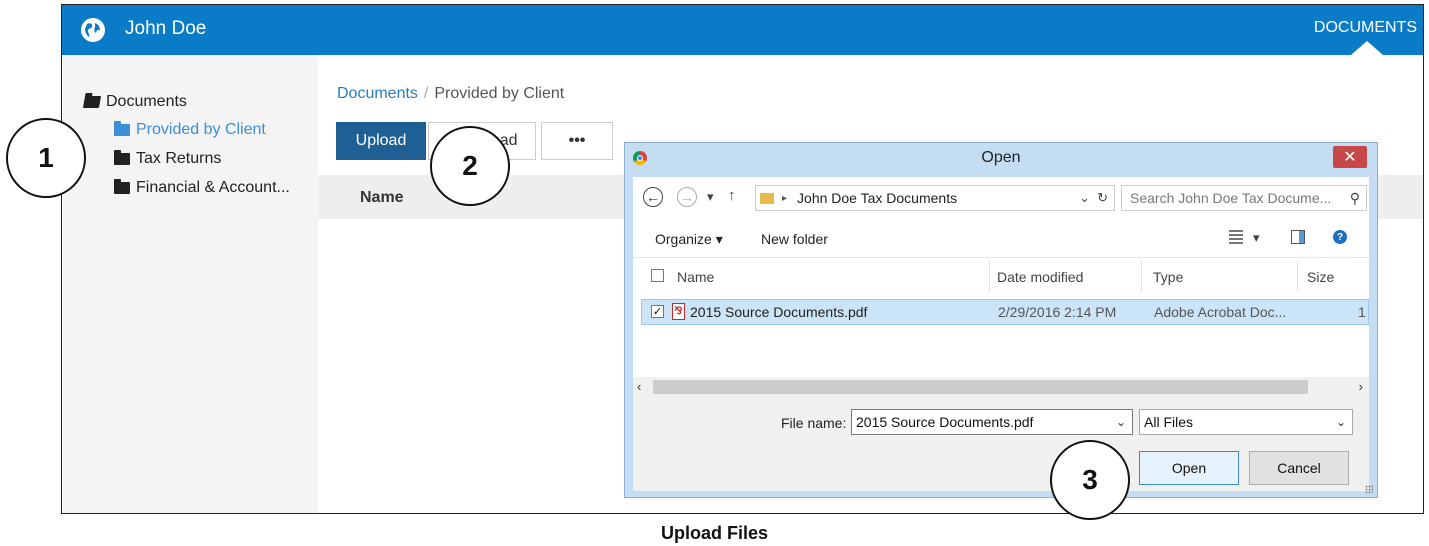 This screenshot has height=546, width=1429. I want to click on recent-dropdown-icon: ▾, so click(710, 197).